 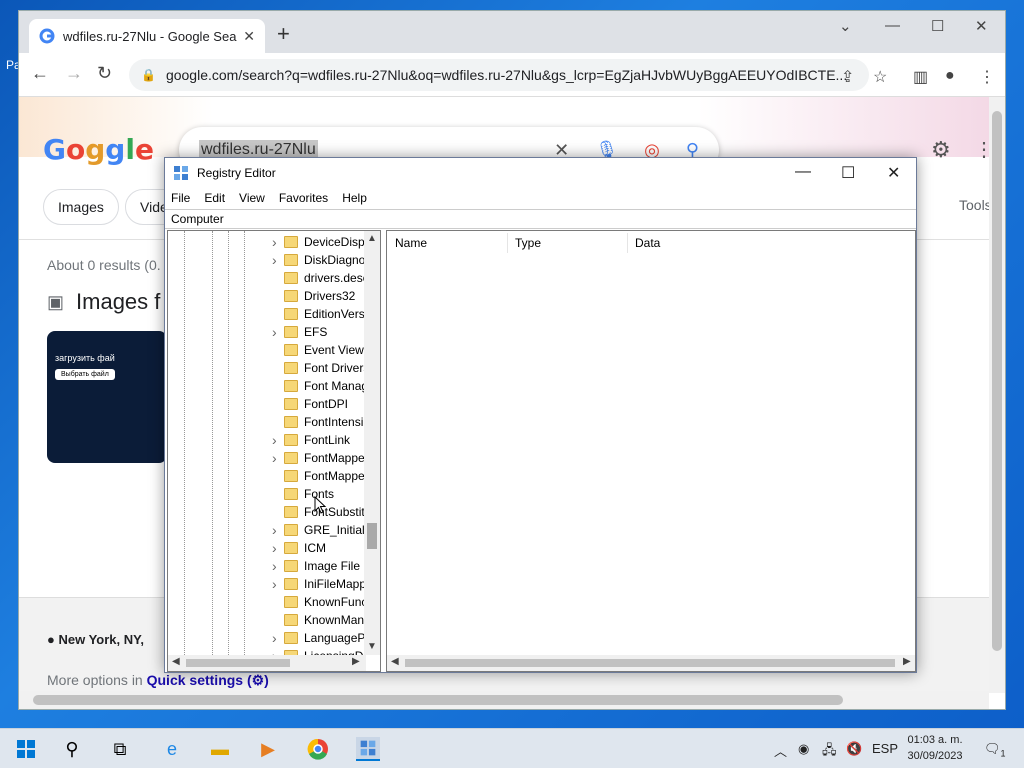 What do you see at coordinates (172, 749) in the screenshot?
I see `edge-browser-icon: e` at bounding box center [172, 749].